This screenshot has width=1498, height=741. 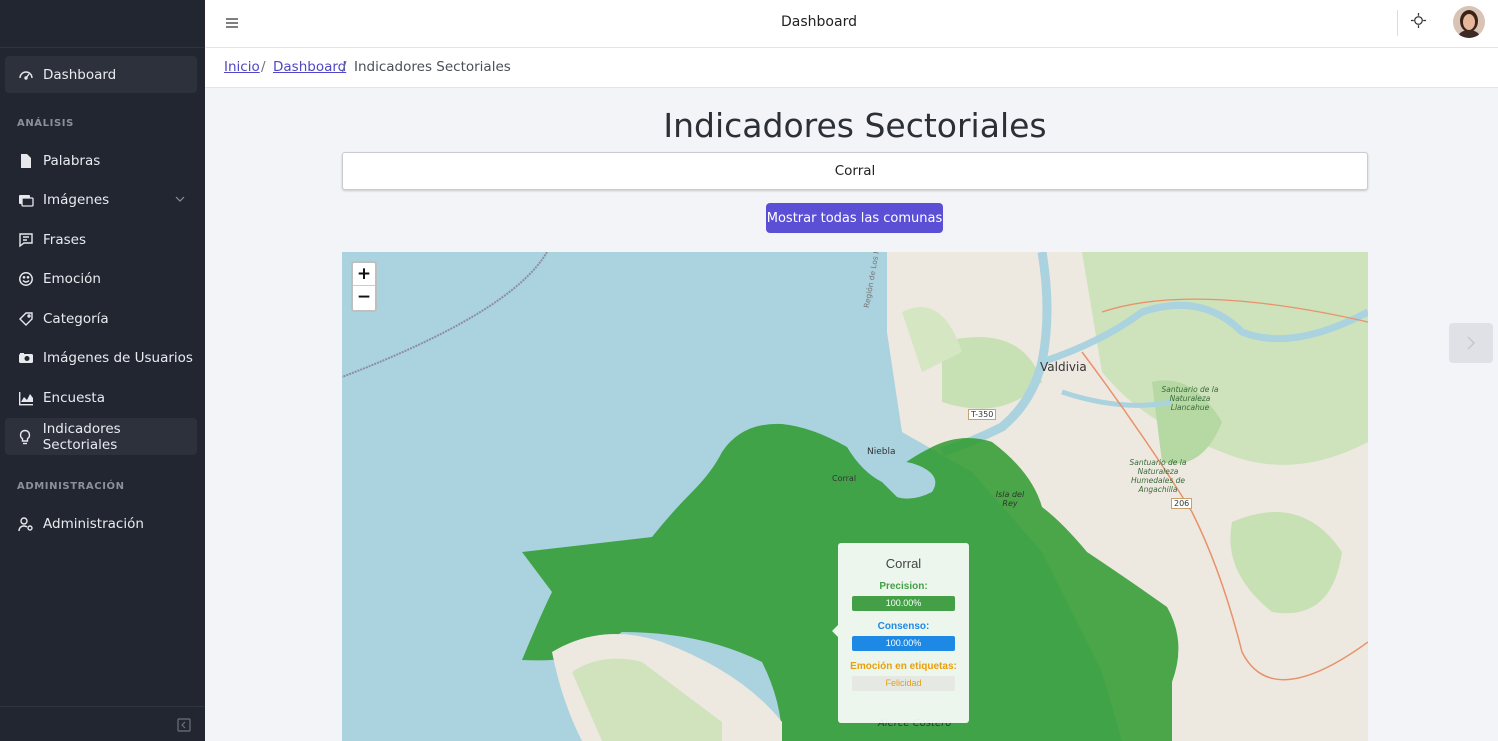 I want to click on sidebar-item-categoria: Categoría, so click(x=101, y=318).